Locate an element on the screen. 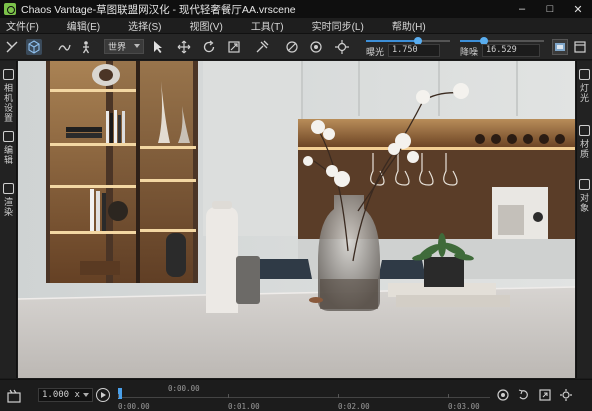 This screenshot has width=592, height=411. play-button is located at coordinates (103, 395).